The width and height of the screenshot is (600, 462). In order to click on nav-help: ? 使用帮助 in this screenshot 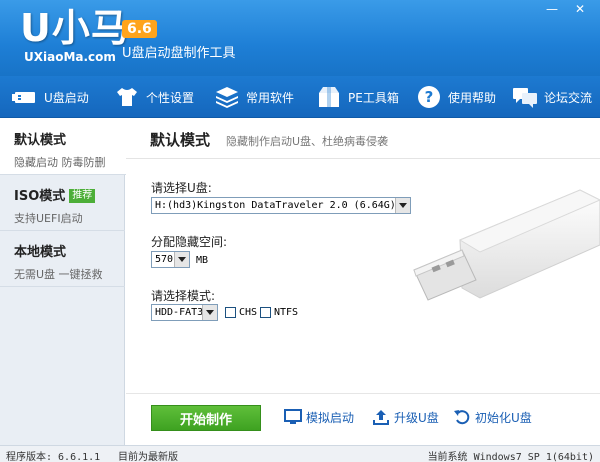, I will do `click(456, 97)`.